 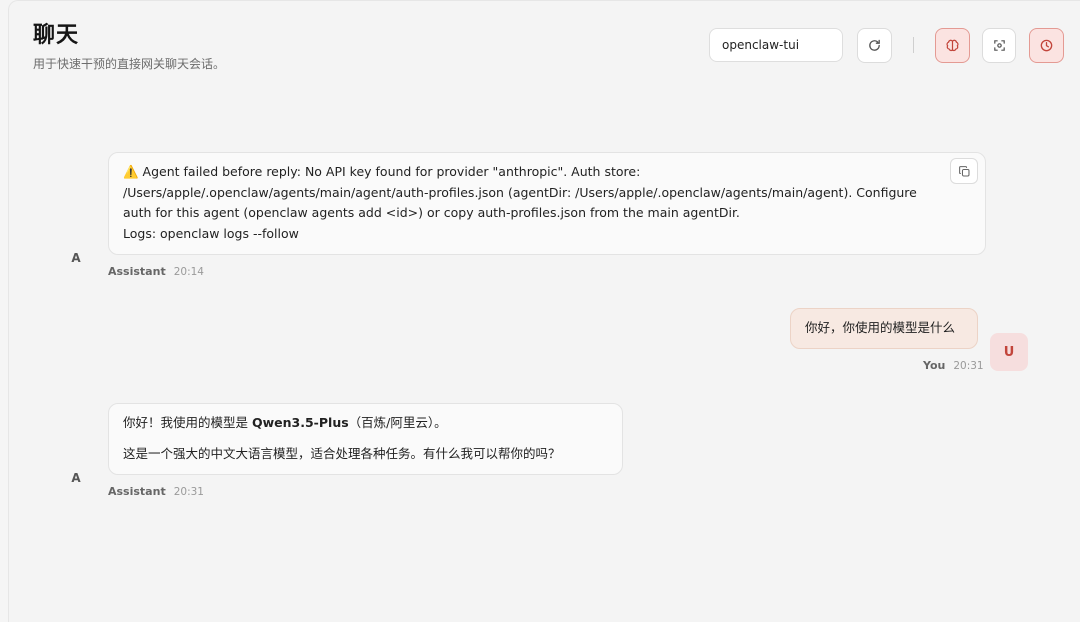 What do you see at coordinates (129, 64) in the screenshot?
I see `page-subtitle: 用于快速干预的直接网关聊天会话。` at bounding box center [129, 64].